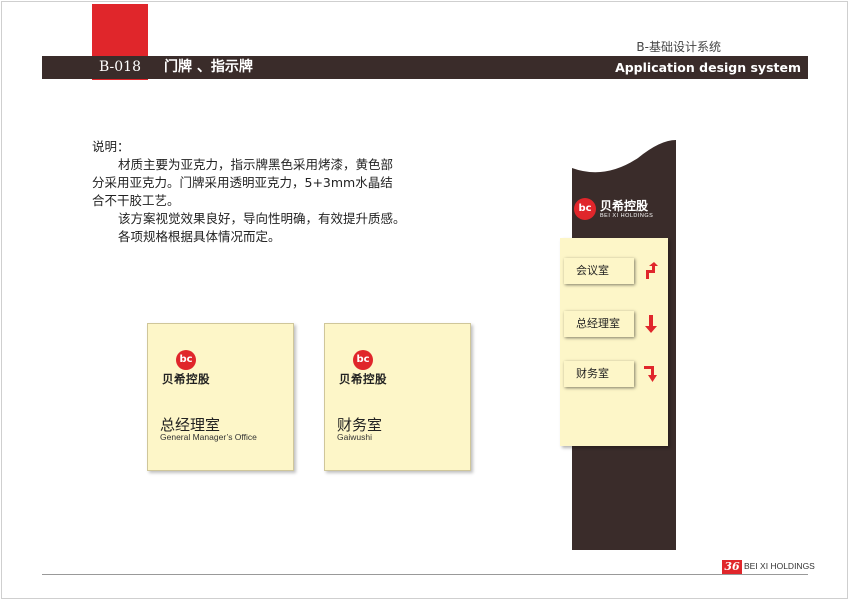 This screenshot has width=849, height=600. What do you see at coordinates (708, 67) in the screenshot?
I see `system-title-en: Application design system` at bounding box center [708, 67].